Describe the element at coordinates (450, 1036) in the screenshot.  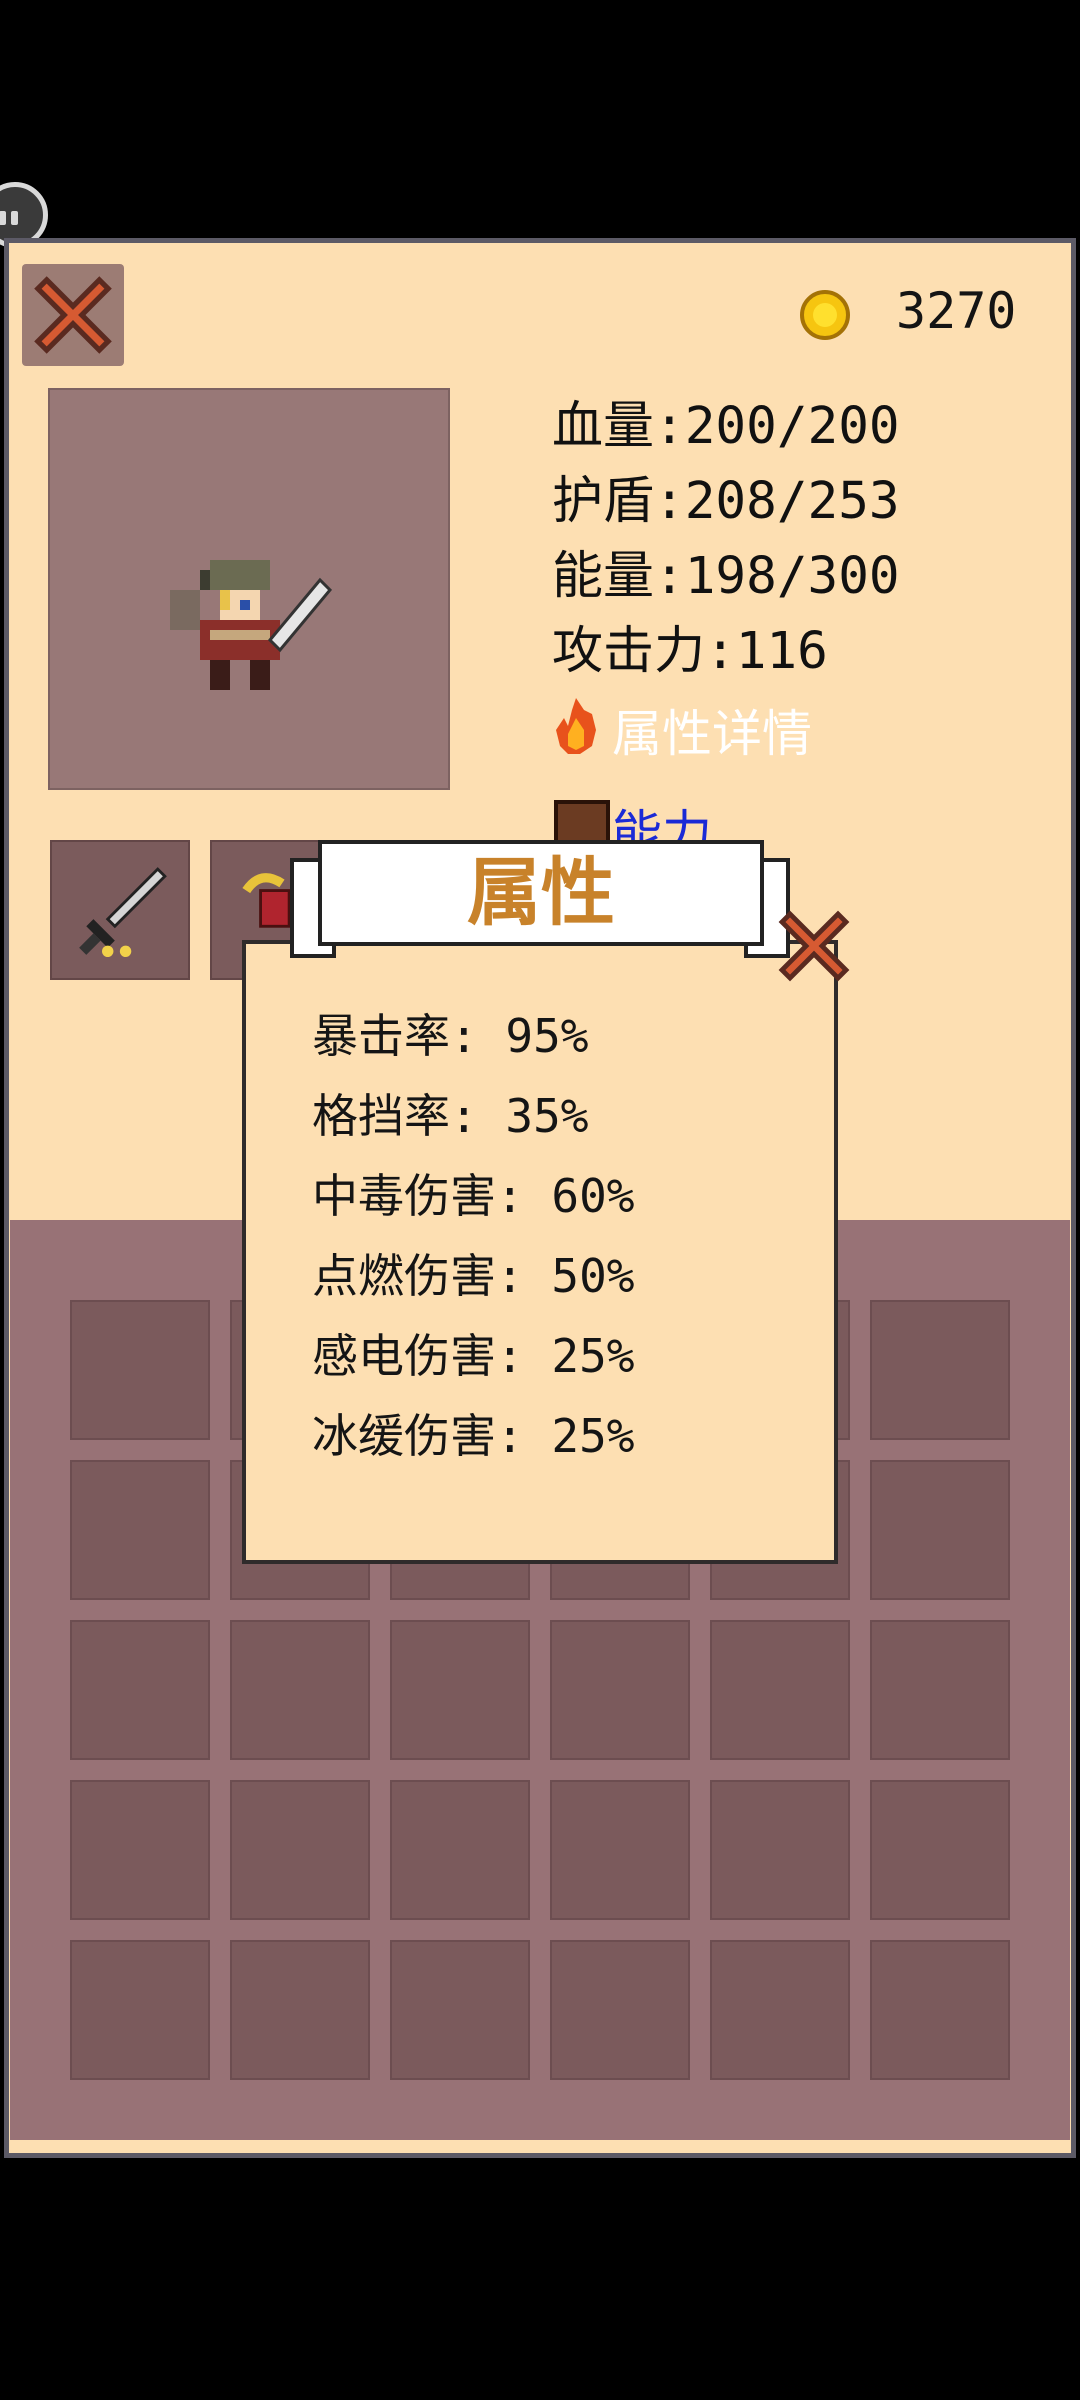
I see `attribute-row: 暴击率: 95%` at that location.